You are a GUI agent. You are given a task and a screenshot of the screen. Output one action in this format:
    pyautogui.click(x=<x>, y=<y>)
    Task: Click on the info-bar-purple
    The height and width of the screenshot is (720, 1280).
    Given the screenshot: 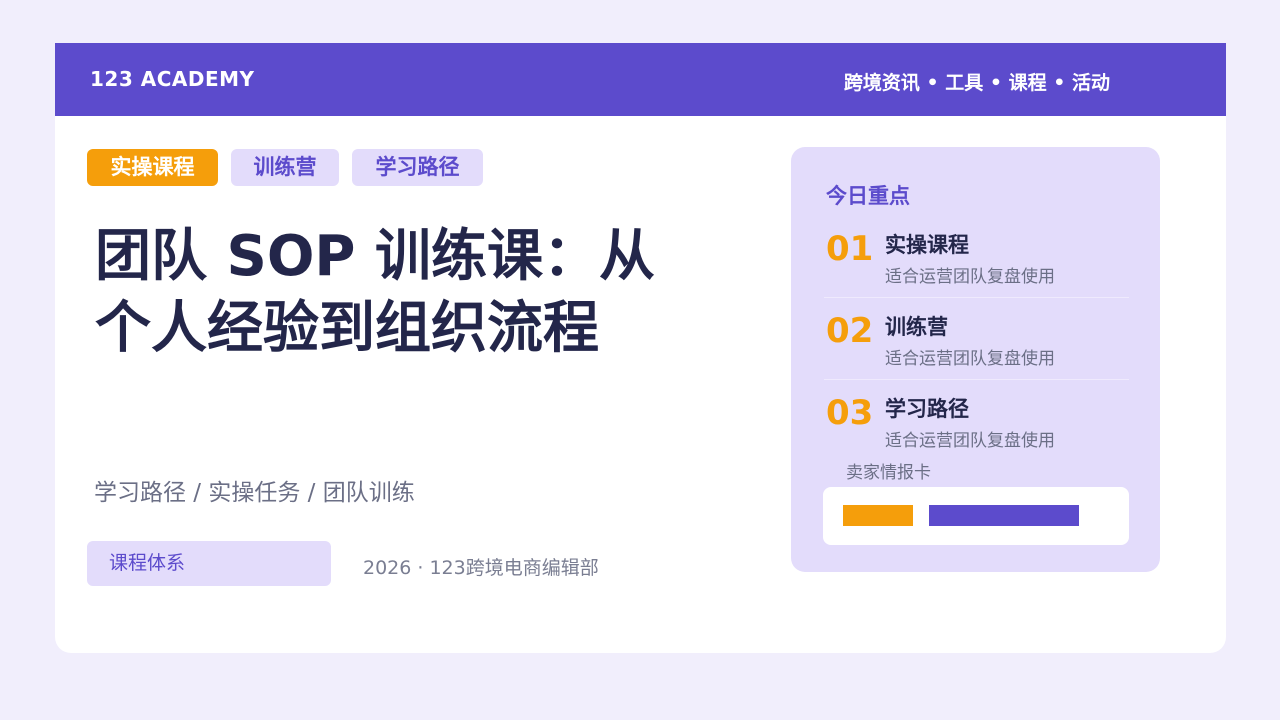 What is the action you would take?
    pyautogui.click(x=1004, y=515)
    